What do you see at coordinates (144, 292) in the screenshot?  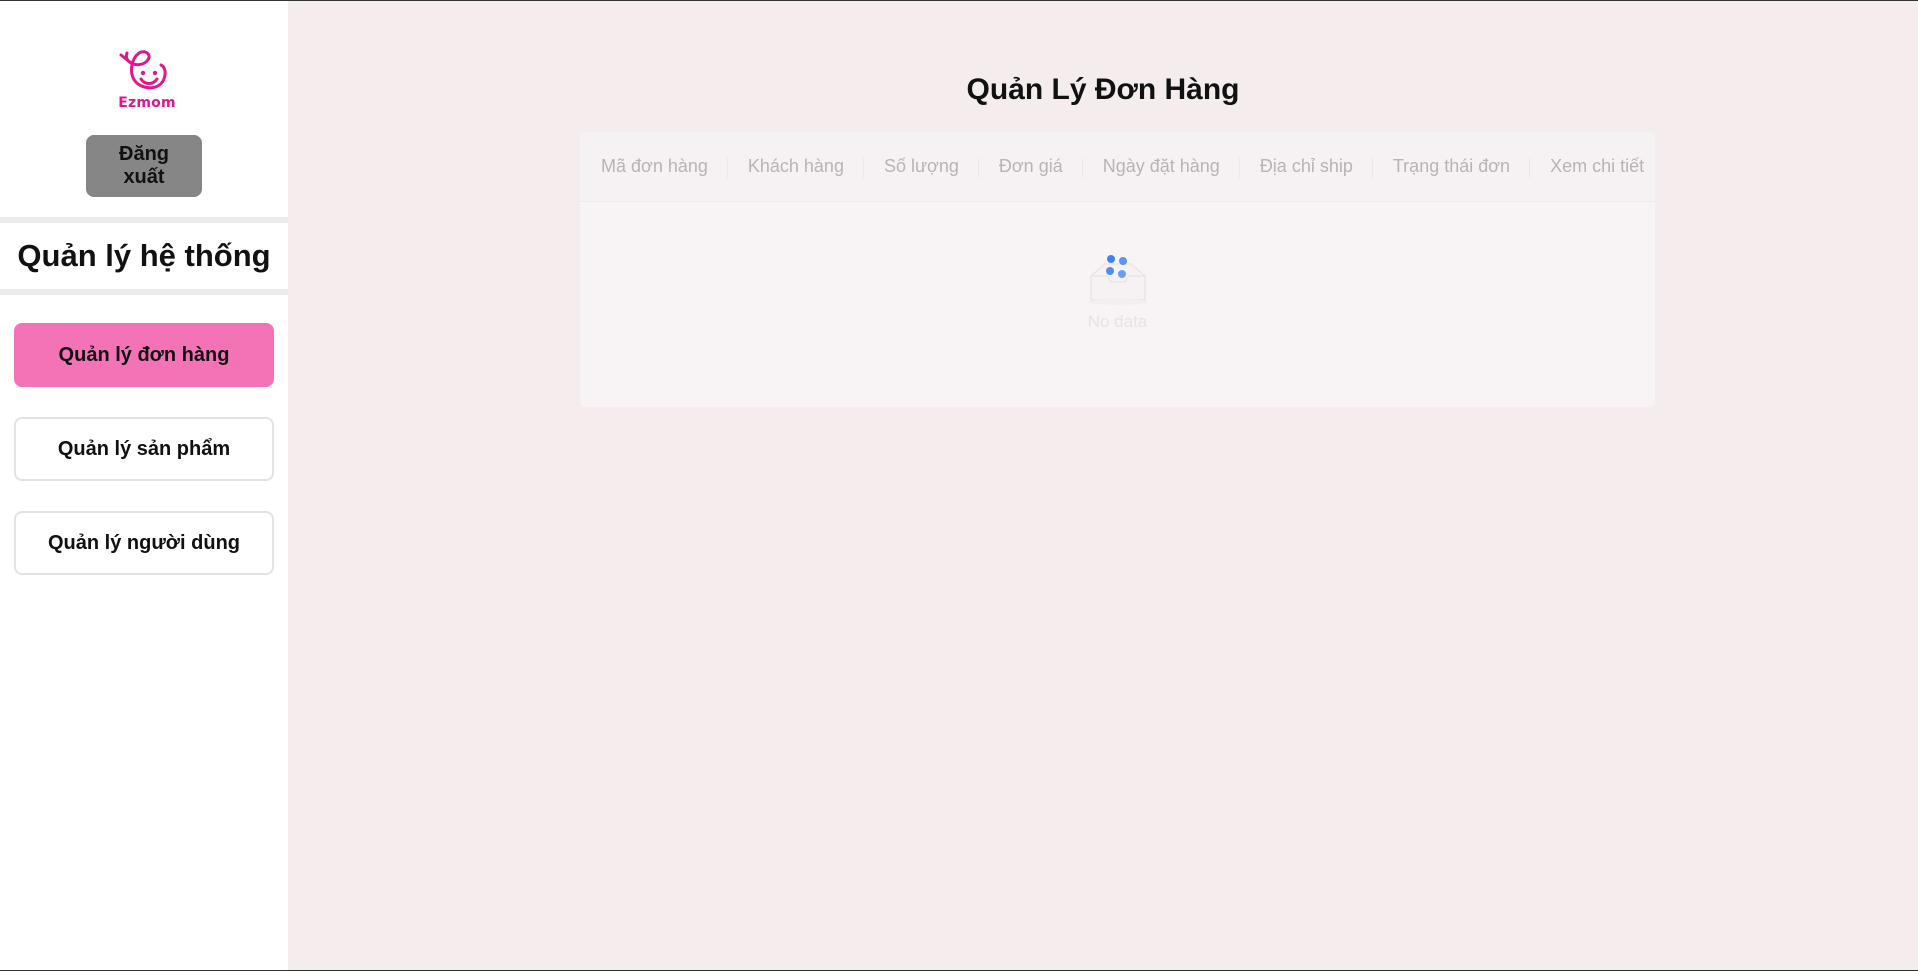 I see `divider` at bounding box center [144, 292].